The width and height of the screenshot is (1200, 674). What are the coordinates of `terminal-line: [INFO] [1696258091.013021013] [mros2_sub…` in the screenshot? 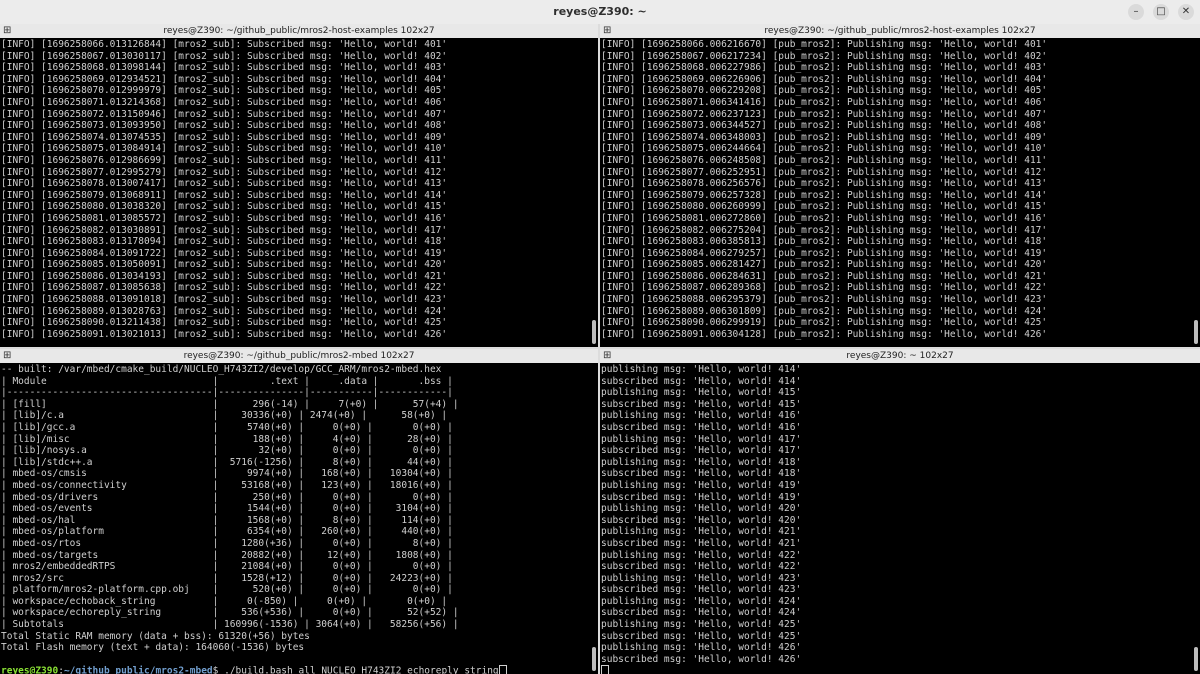 It's located at (224, 334).